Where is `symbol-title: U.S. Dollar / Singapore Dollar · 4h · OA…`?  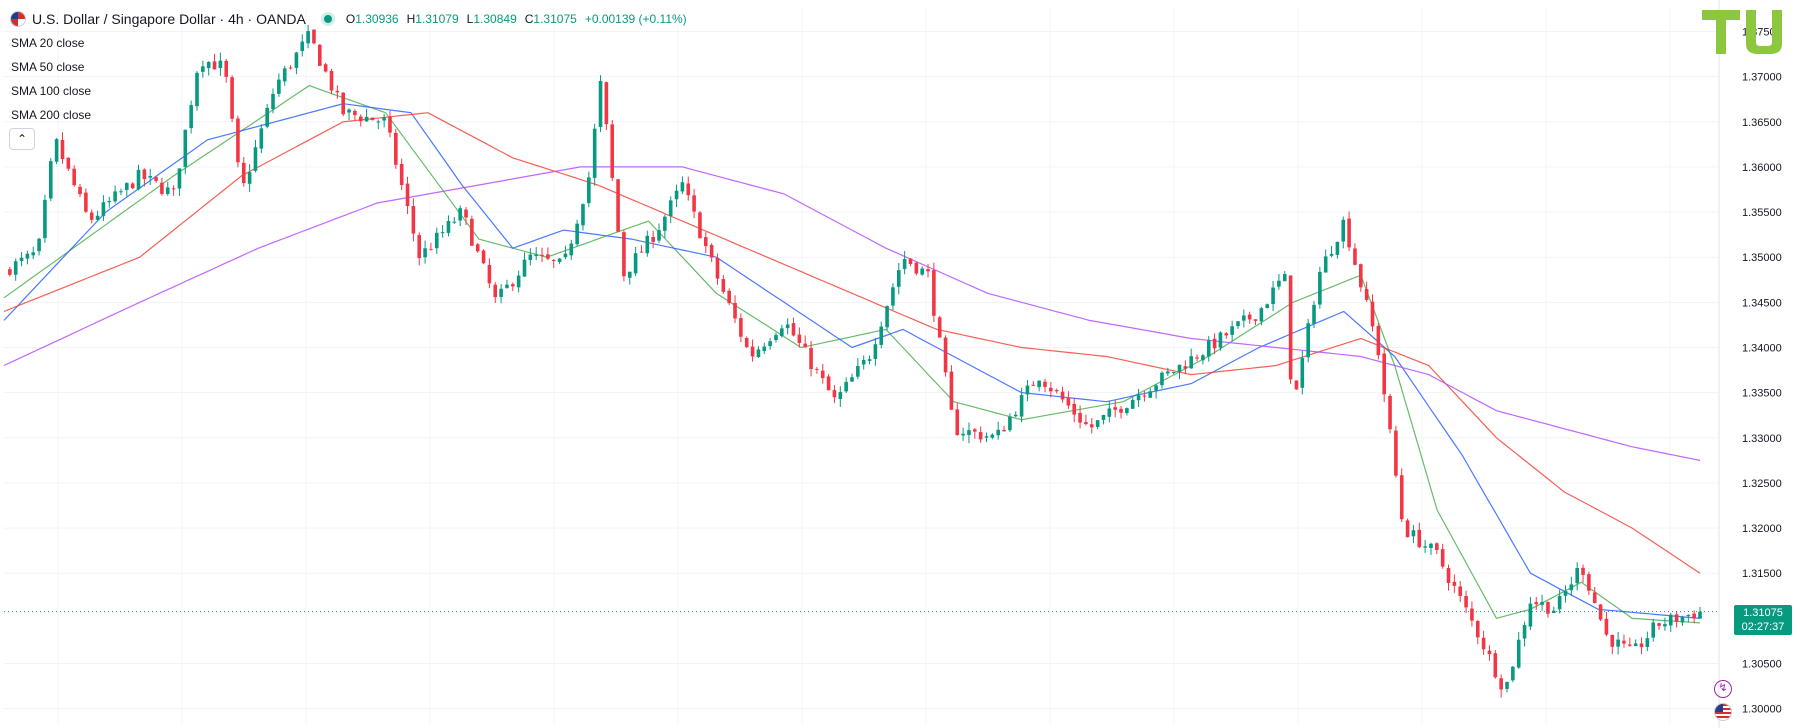 symbol-title: U.S. Dollar / Singapore Dollar · 4h · OA… is located at coordinates (169, 19).